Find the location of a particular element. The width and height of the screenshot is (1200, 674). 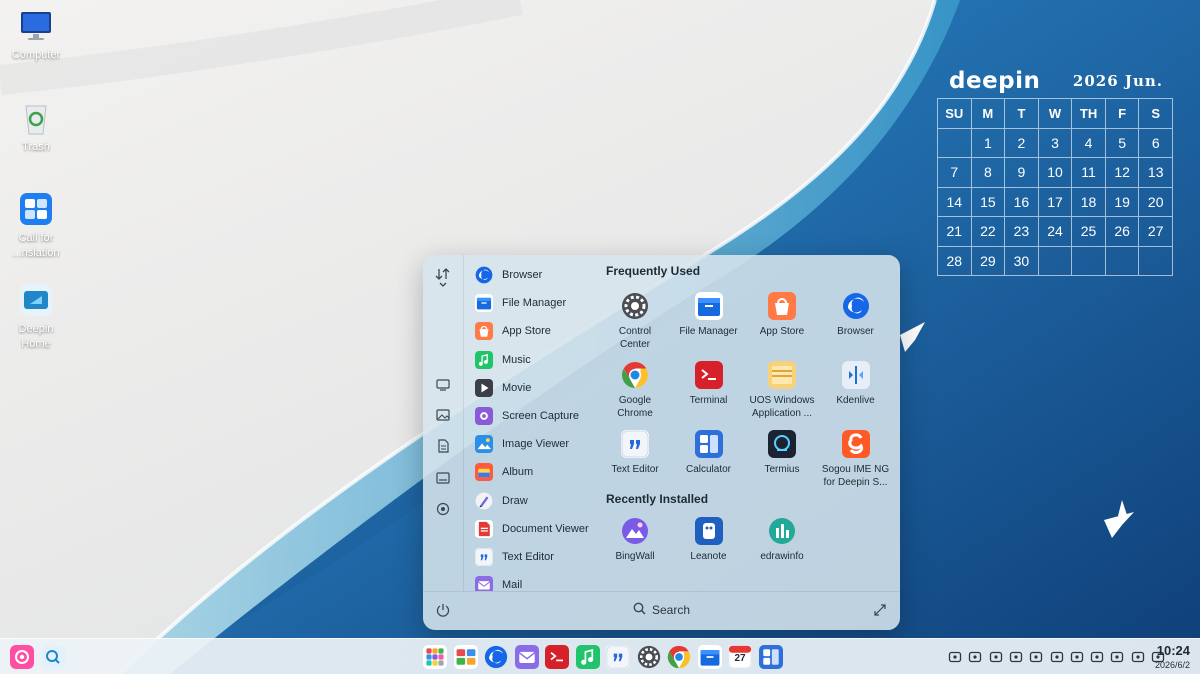

taskbar-launchpad-icon is located at coordinates (435, 657).